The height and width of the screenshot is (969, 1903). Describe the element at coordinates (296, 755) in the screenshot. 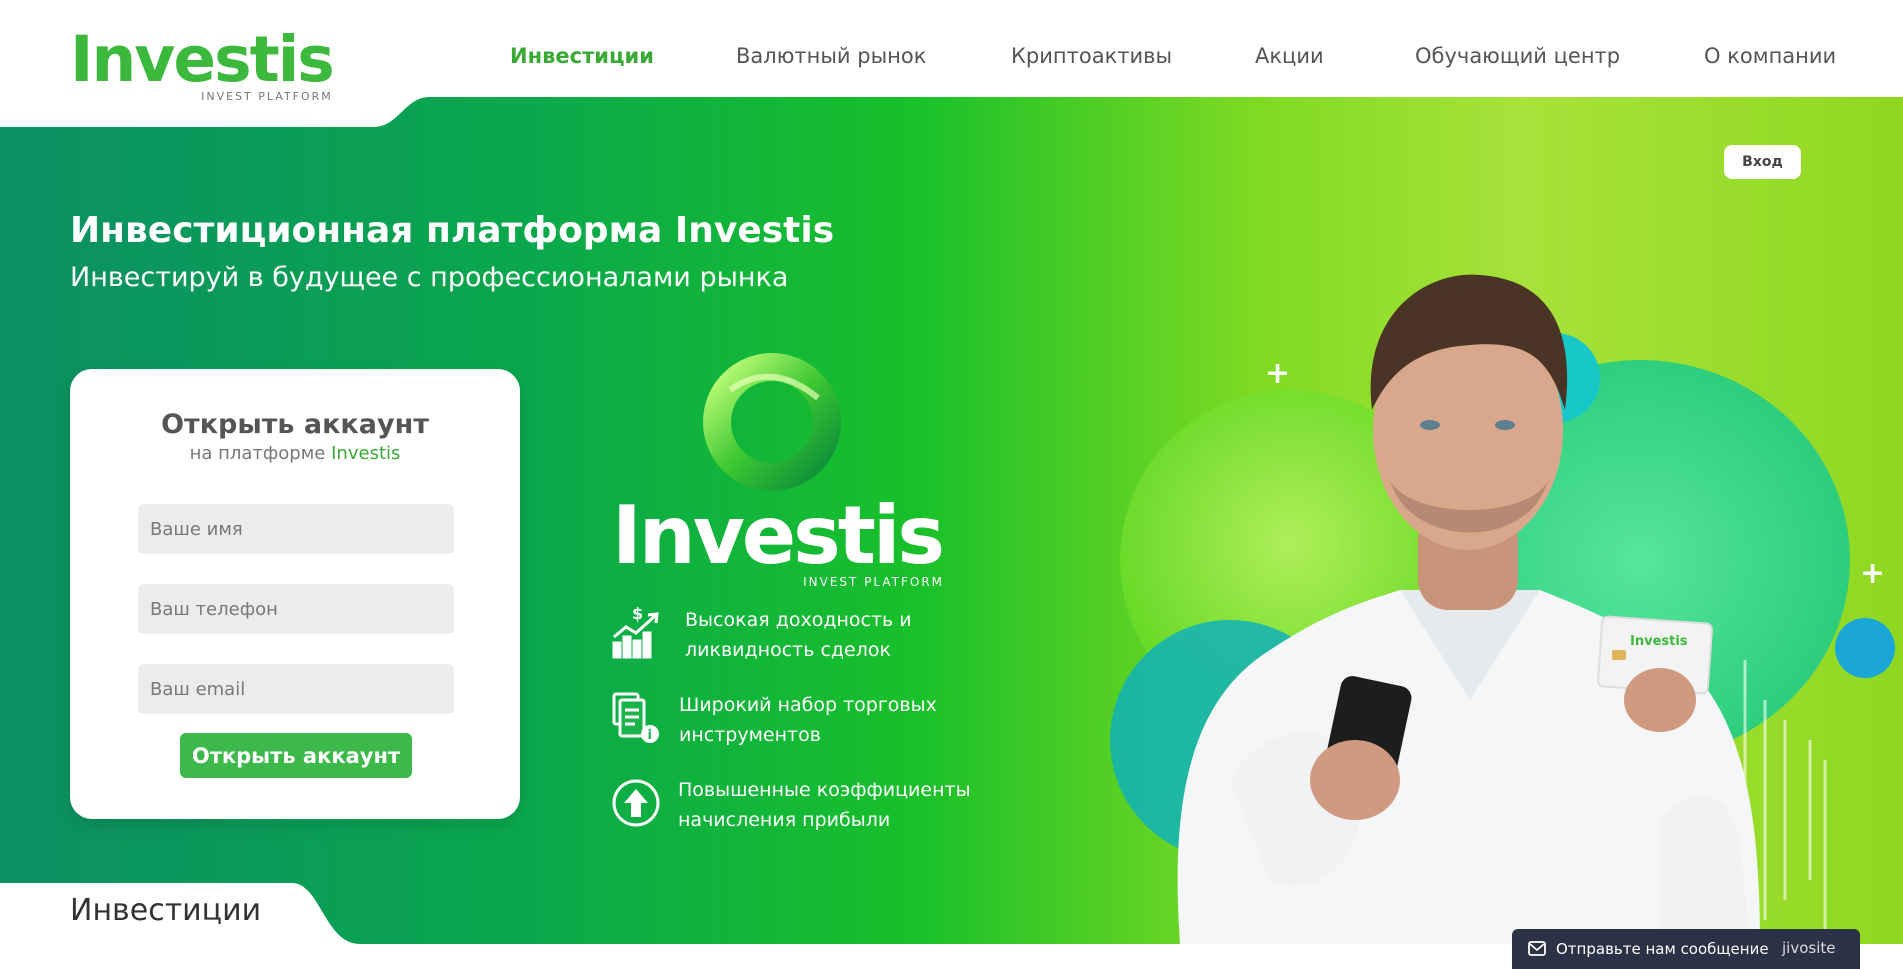

I see `open-account-button: Открыть аккаунт` at that location.